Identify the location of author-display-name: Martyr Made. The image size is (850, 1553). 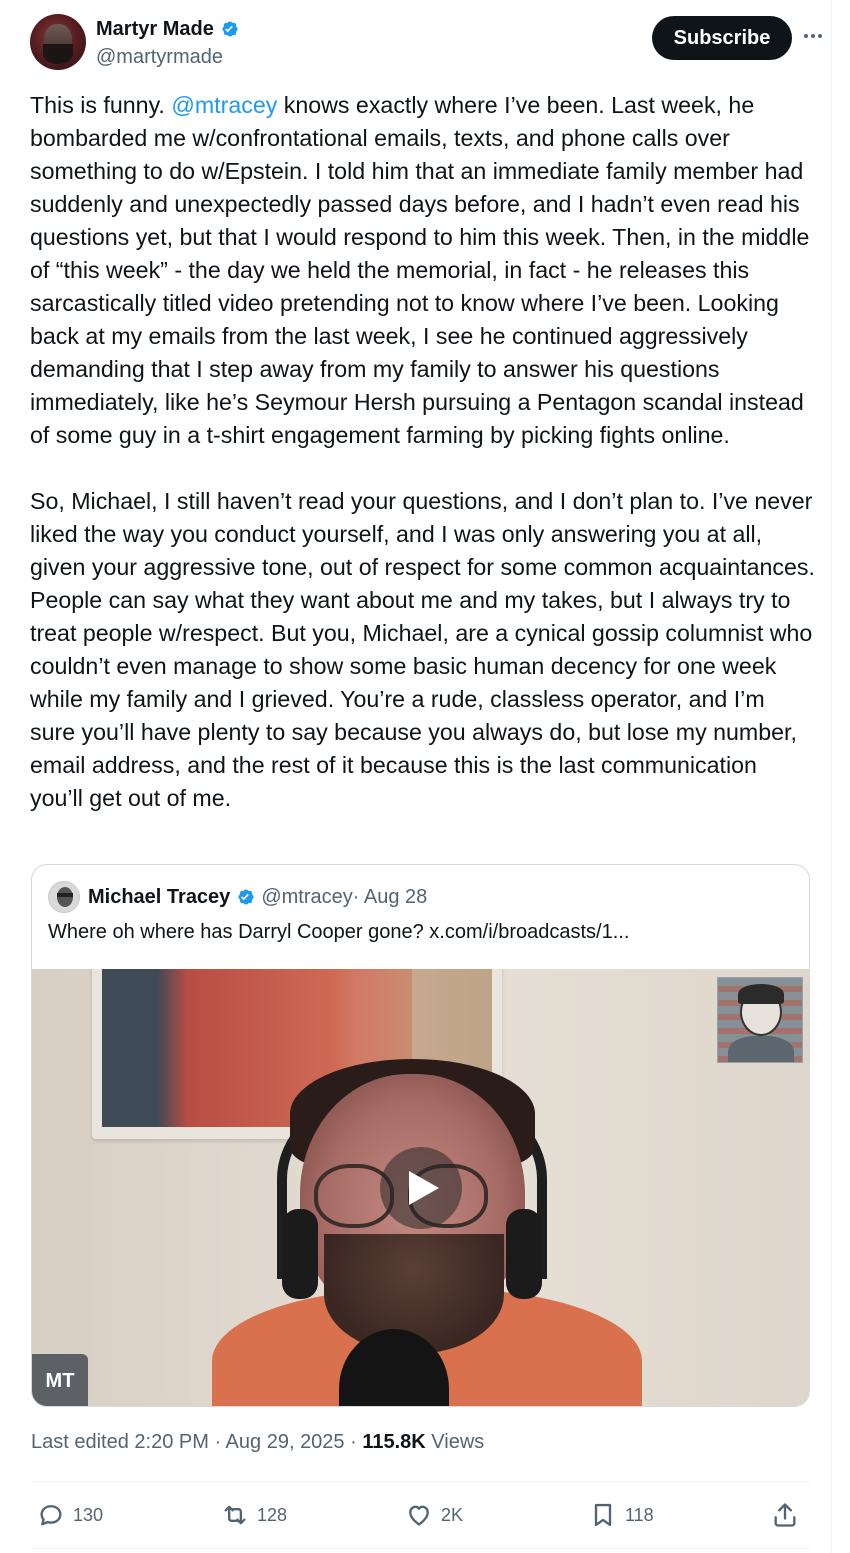
(155, 29).